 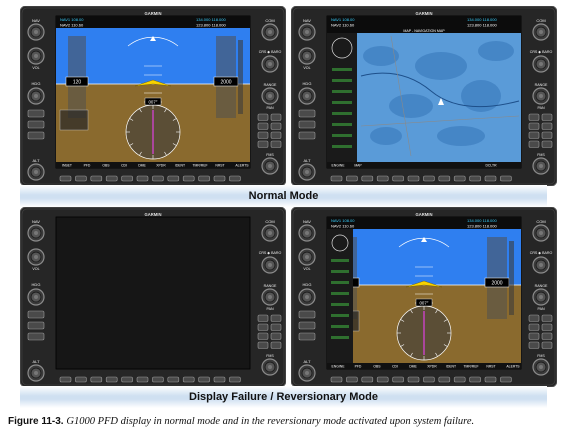 What do you see at coordinates (541, 297) in the screenshot?
I see `right-knob-range-br` at bounding box center [541, 297].